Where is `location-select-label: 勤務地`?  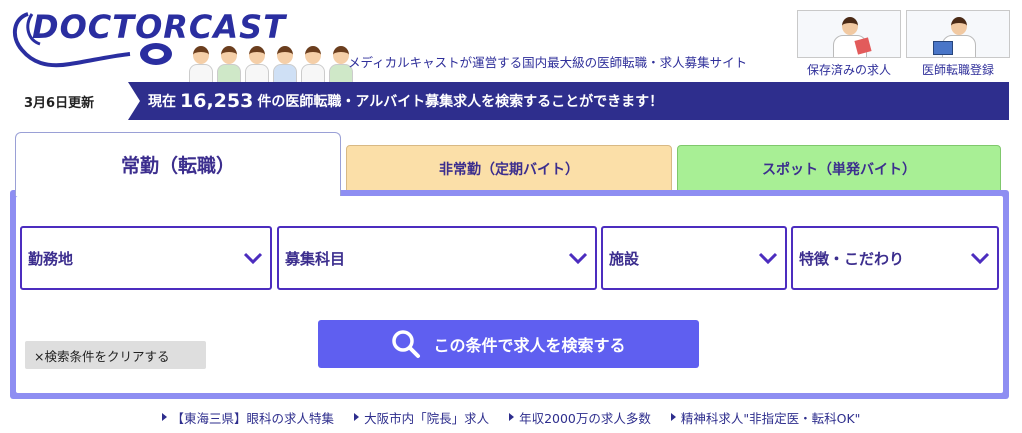 location-select-label: 勤務地 is located at coordinates (51, 258).